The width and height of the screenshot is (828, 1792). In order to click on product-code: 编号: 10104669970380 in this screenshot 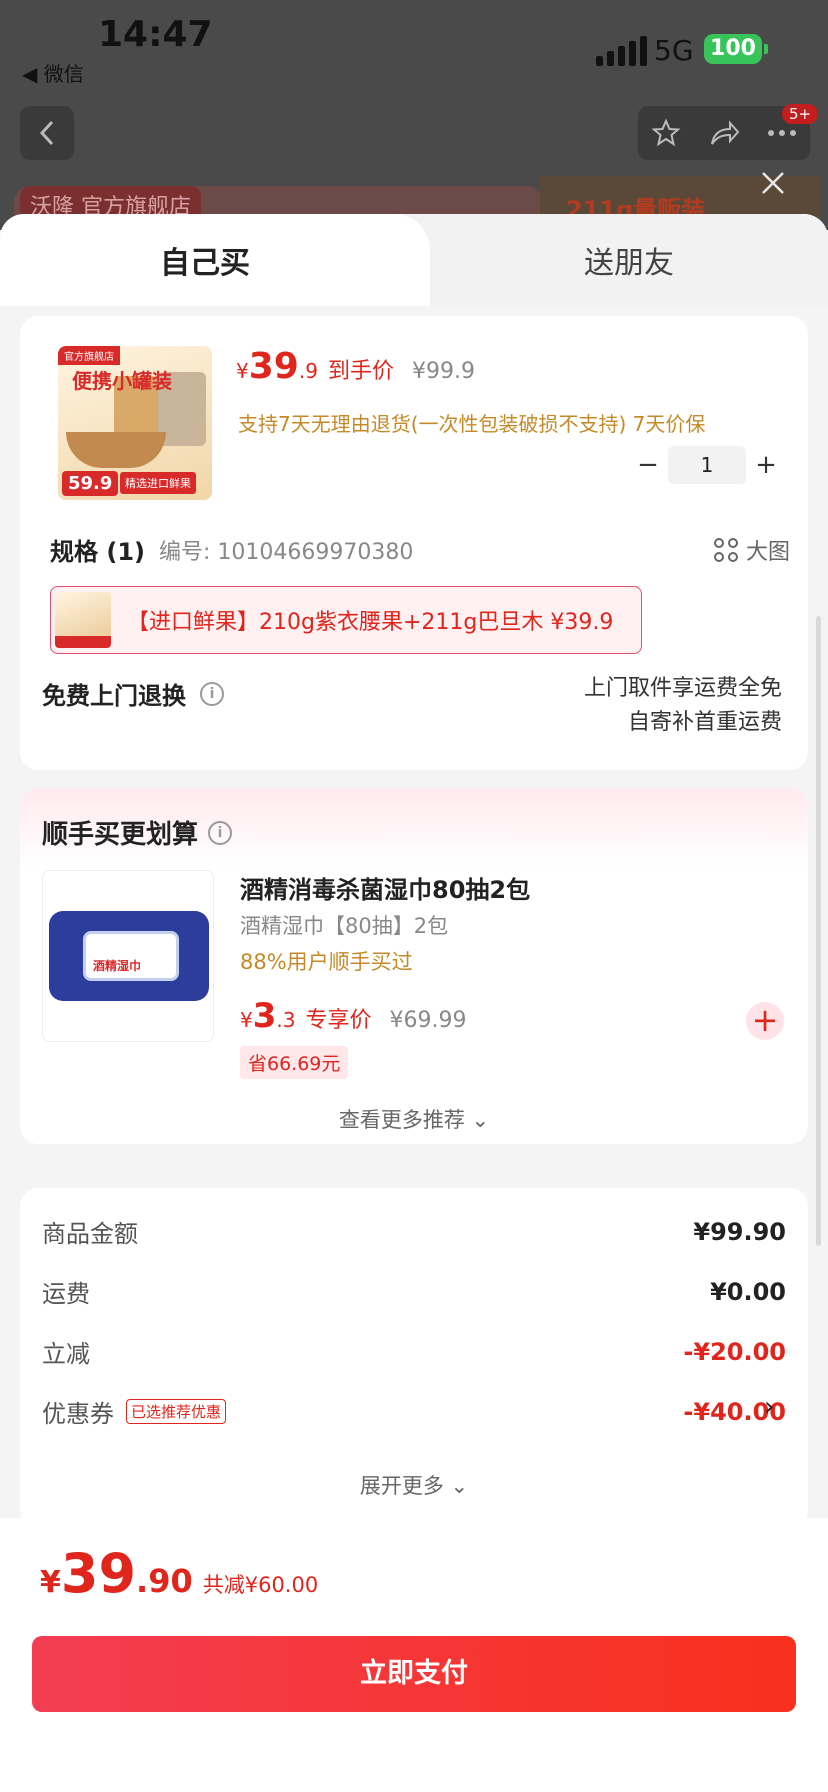, I will do `click(286, 552)`.